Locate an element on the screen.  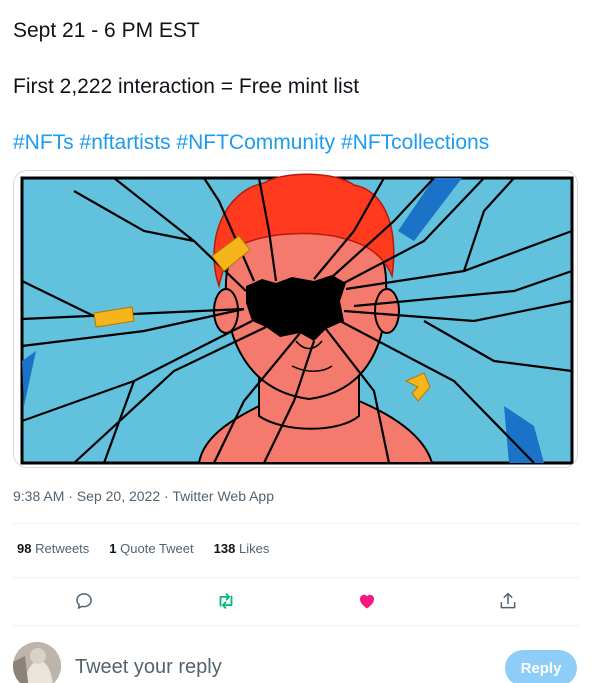
retweet-button is located at coordinates (226, 601).